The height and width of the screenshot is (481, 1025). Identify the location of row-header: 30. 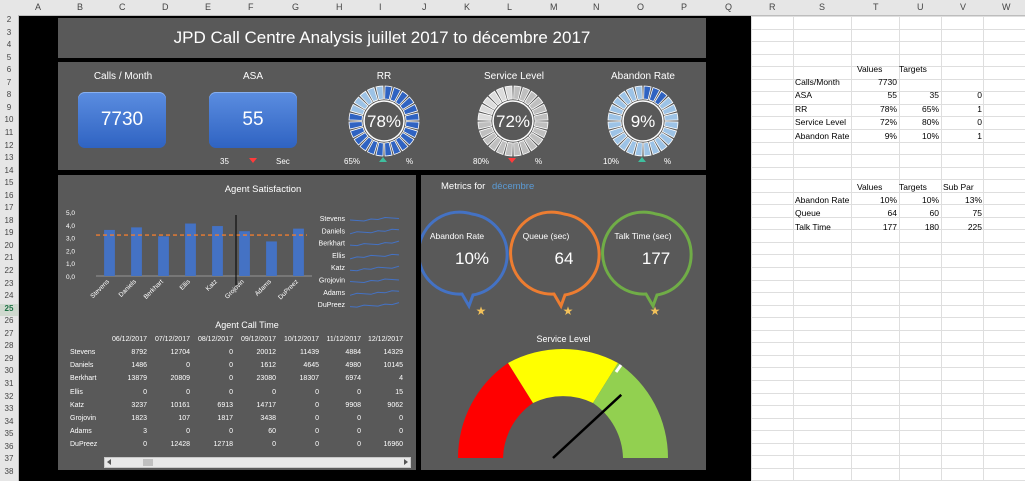
(9, 372).